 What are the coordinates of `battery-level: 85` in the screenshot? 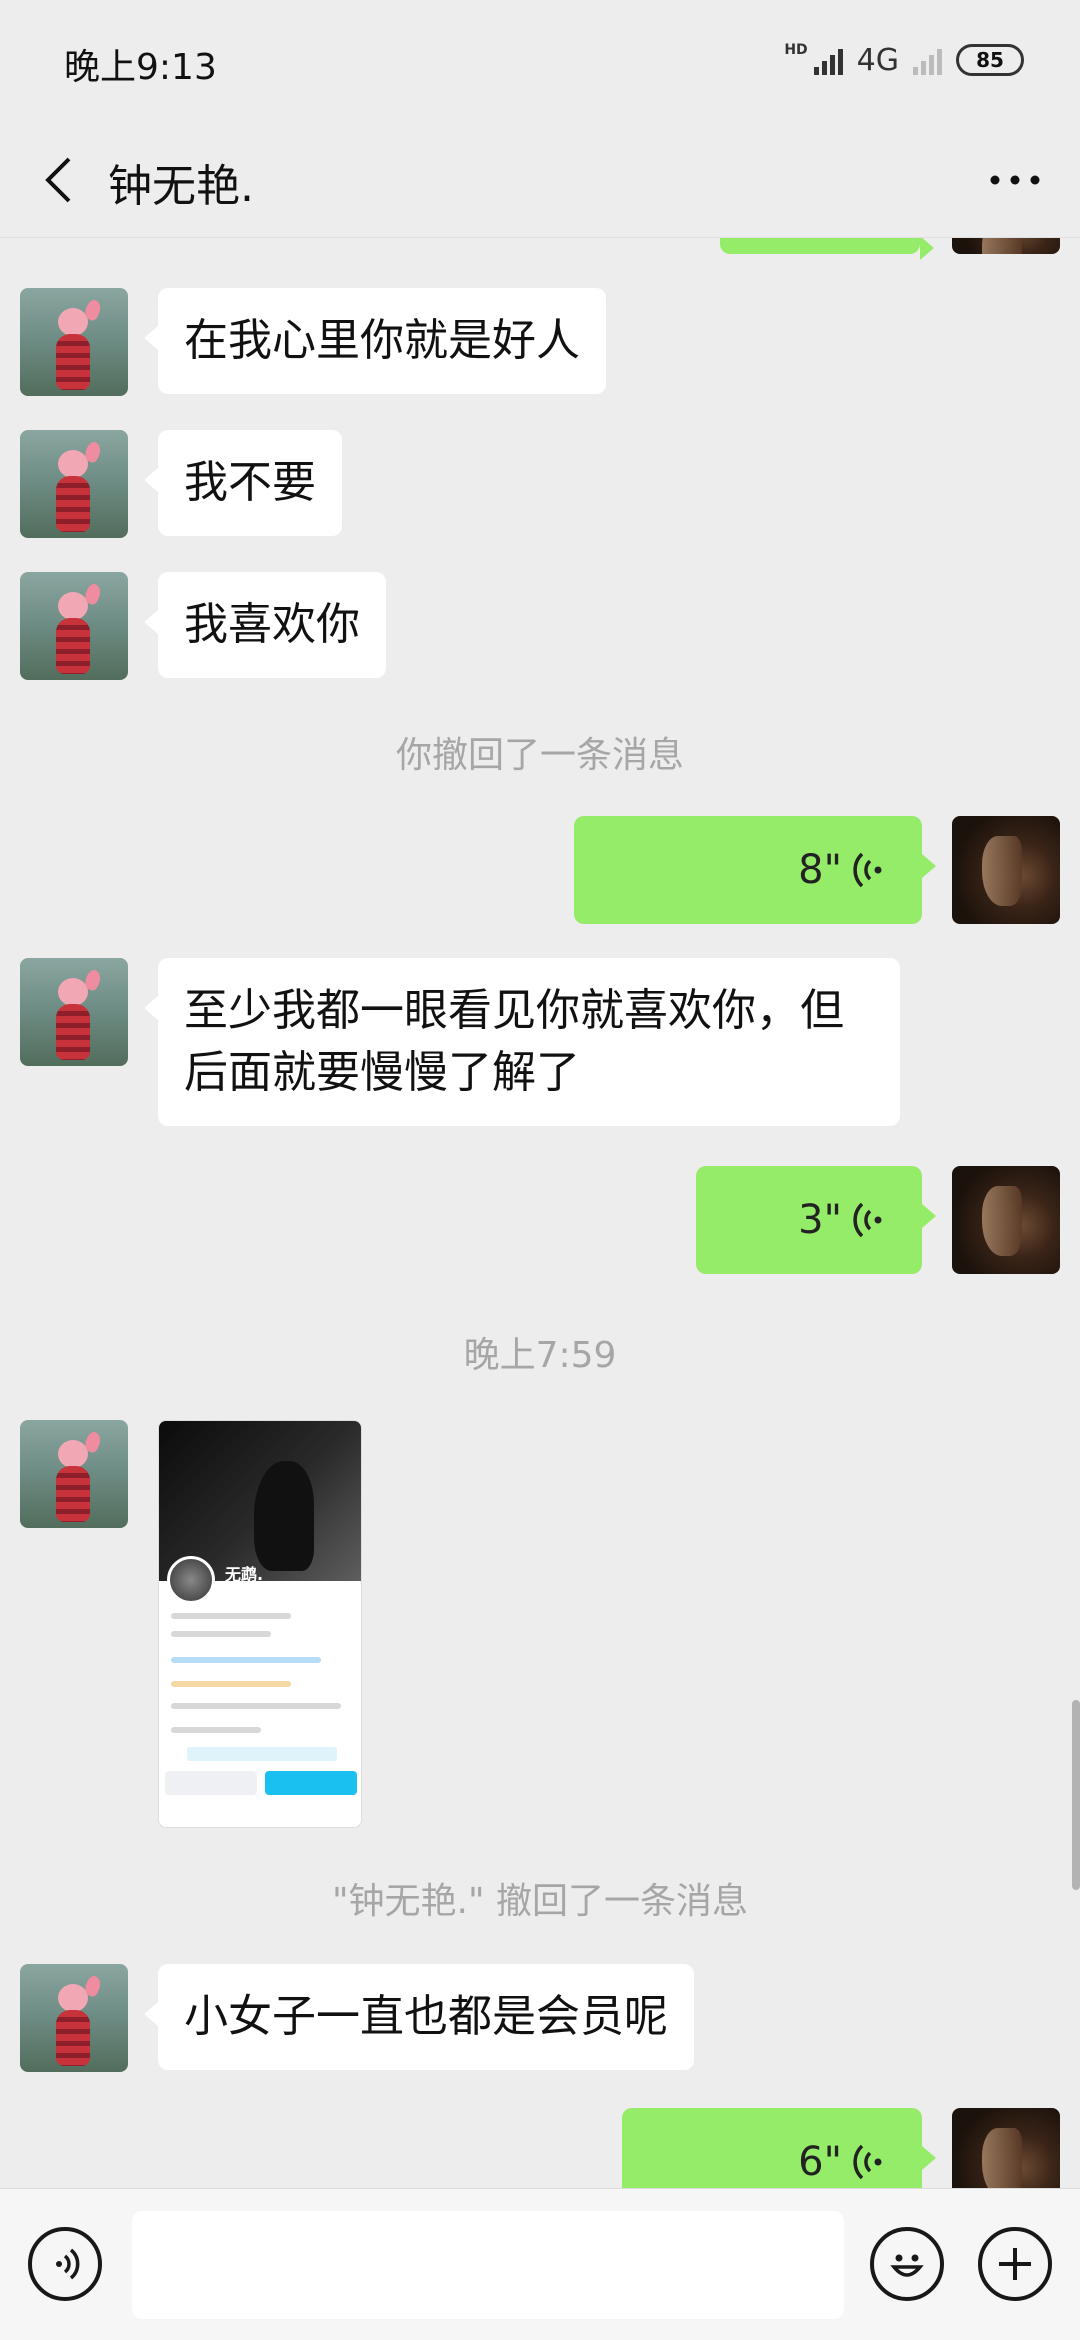 It's located at (990, 60).